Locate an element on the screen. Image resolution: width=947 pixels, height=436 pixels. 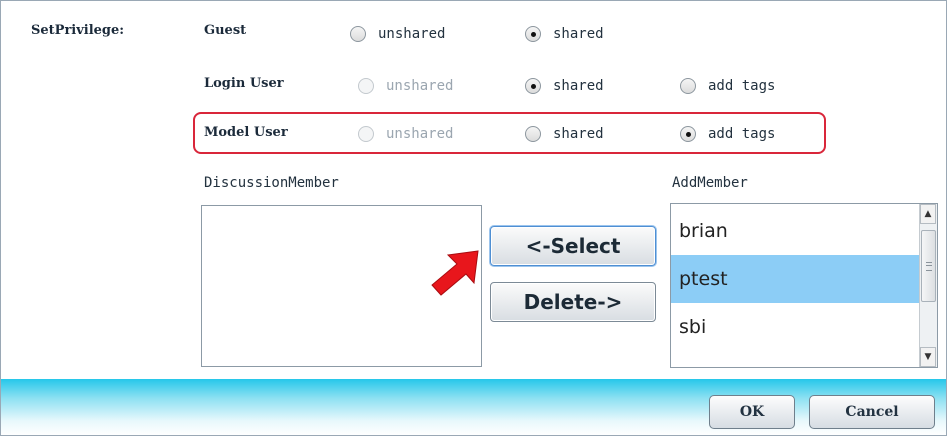
model-unshared-option: unshared is located at coordinates (405, 134).